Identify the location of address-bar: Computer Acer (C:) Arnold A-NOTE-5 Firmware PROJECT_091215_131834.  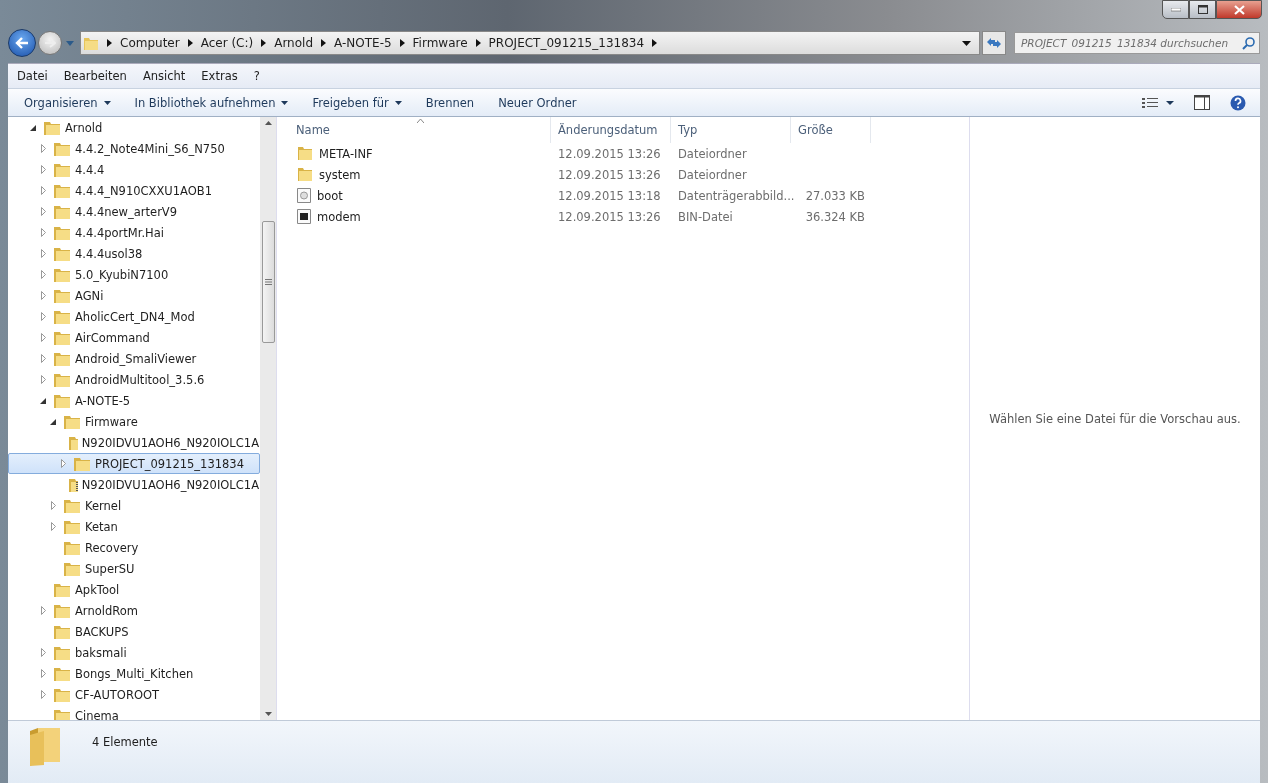
(530, 43).